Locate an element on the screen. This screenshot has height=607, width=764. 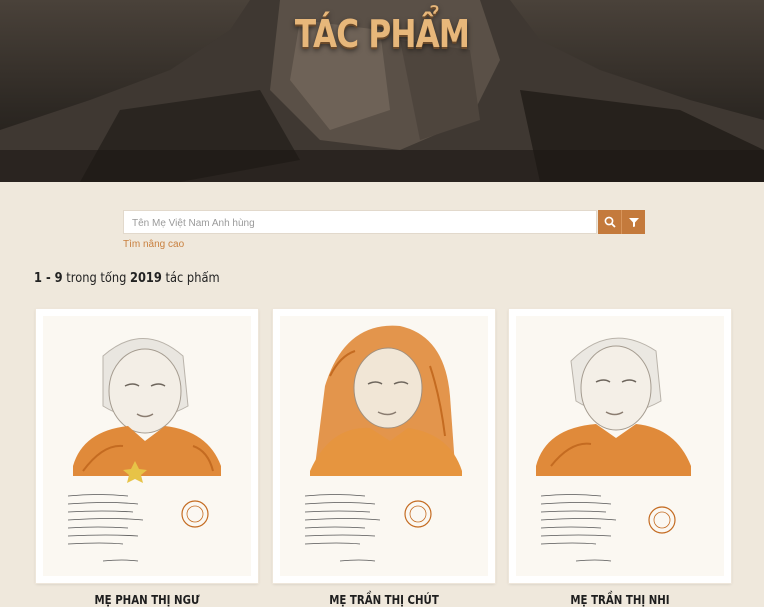
search-box is located at coordinates (360, 222).